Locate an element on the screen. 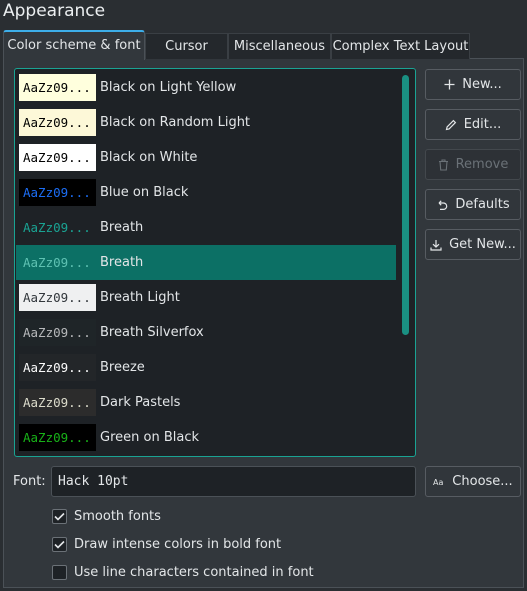 This screenshot has width=527, height=591. smooth-fonts-label: Smooth fonts is located at coordinates (117, 516).